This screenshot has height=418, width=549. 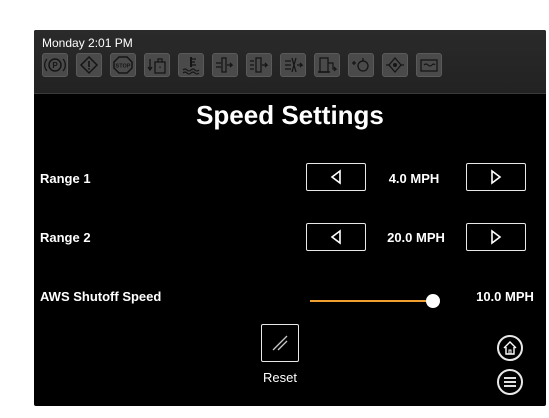 I want to click on range2-decrease-button, so click(x=336, y=237).